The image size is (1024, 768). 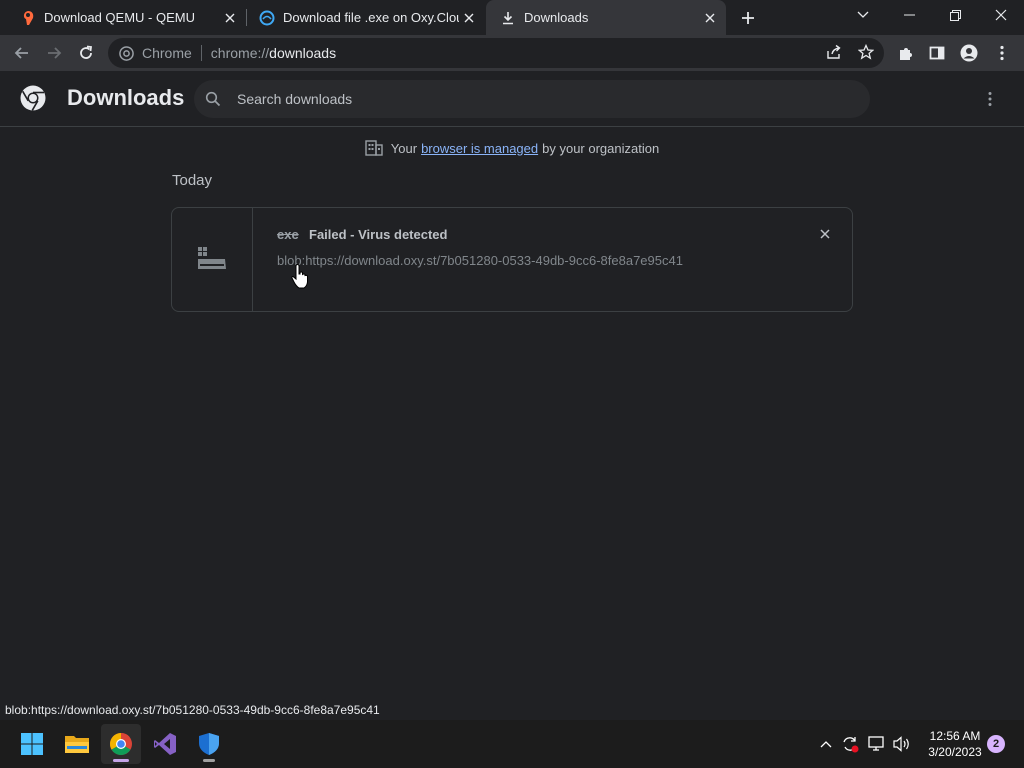 I want to click on search-icon, so click(x=213, y=99).